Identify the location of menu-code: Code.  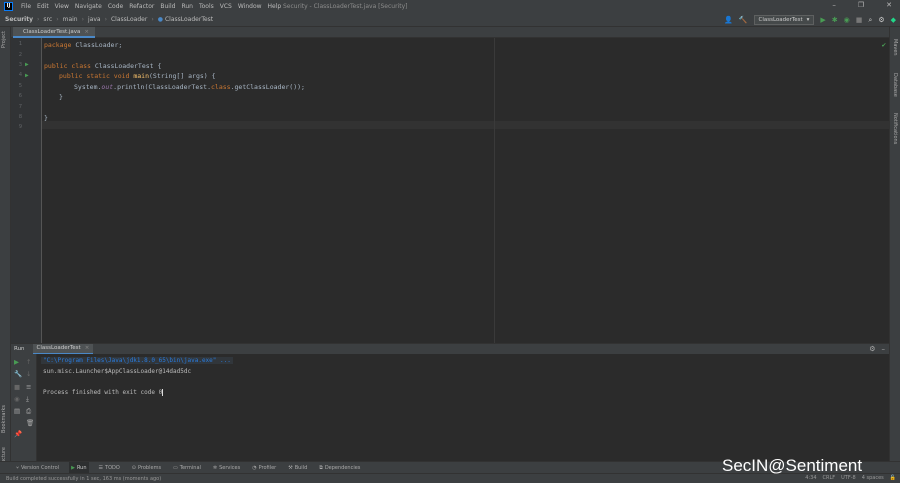
(115, 6).